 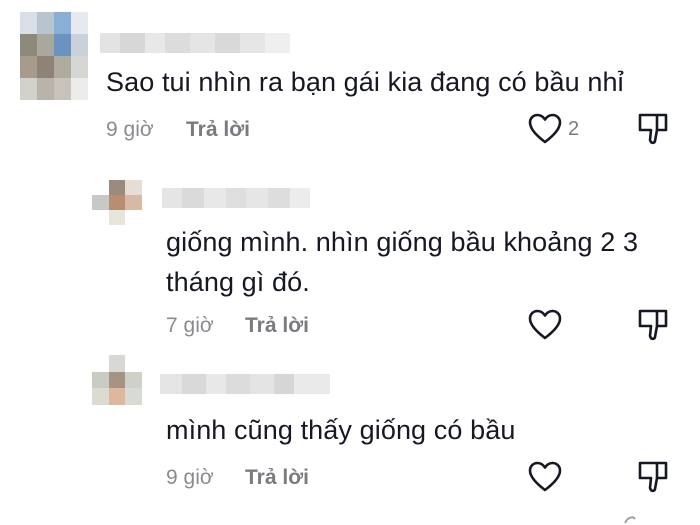 I want to click on comment-text: mình cũng thấy giống có bầu, so click(x=341, y=430).